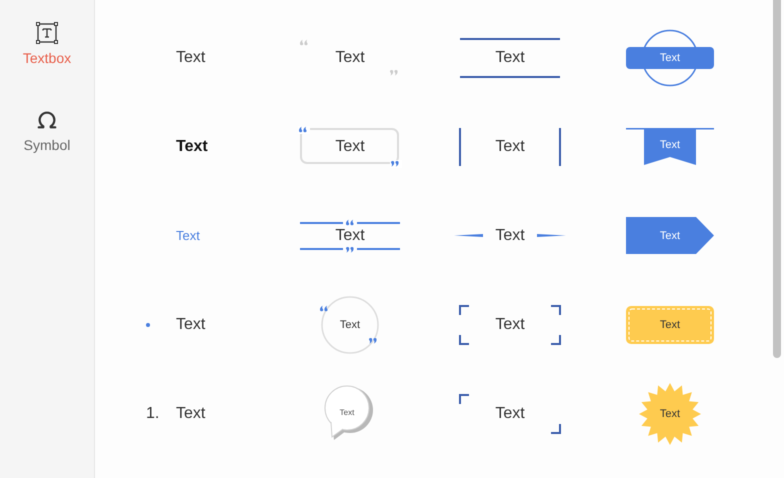 This screenshot has width=784, height=478. I want to click on quote-circle-drawing, so click(350, 325).